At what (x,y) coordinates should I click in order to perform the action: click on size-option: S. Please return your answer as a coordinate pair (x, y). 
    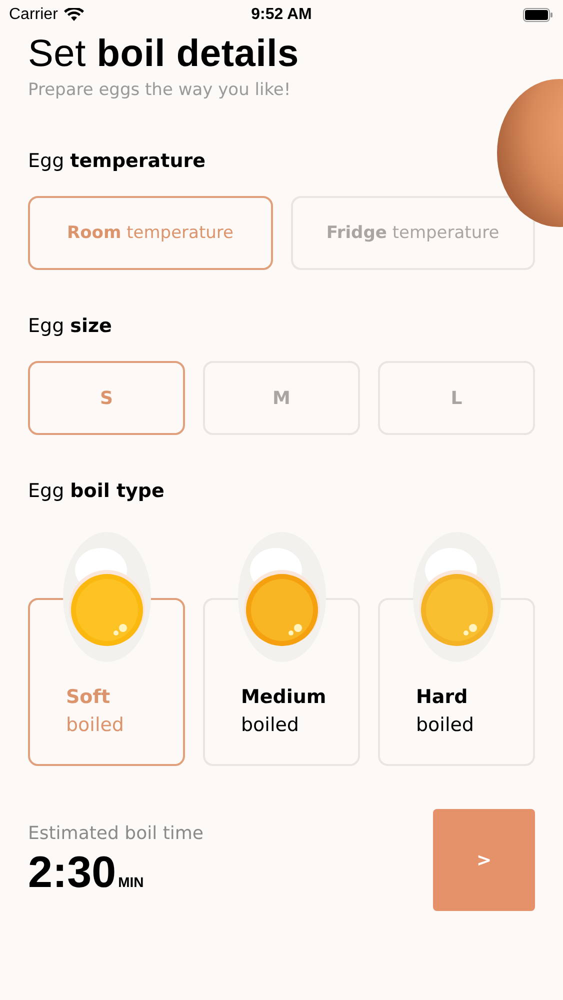
    Looking at the image, I should click on (106, 398).